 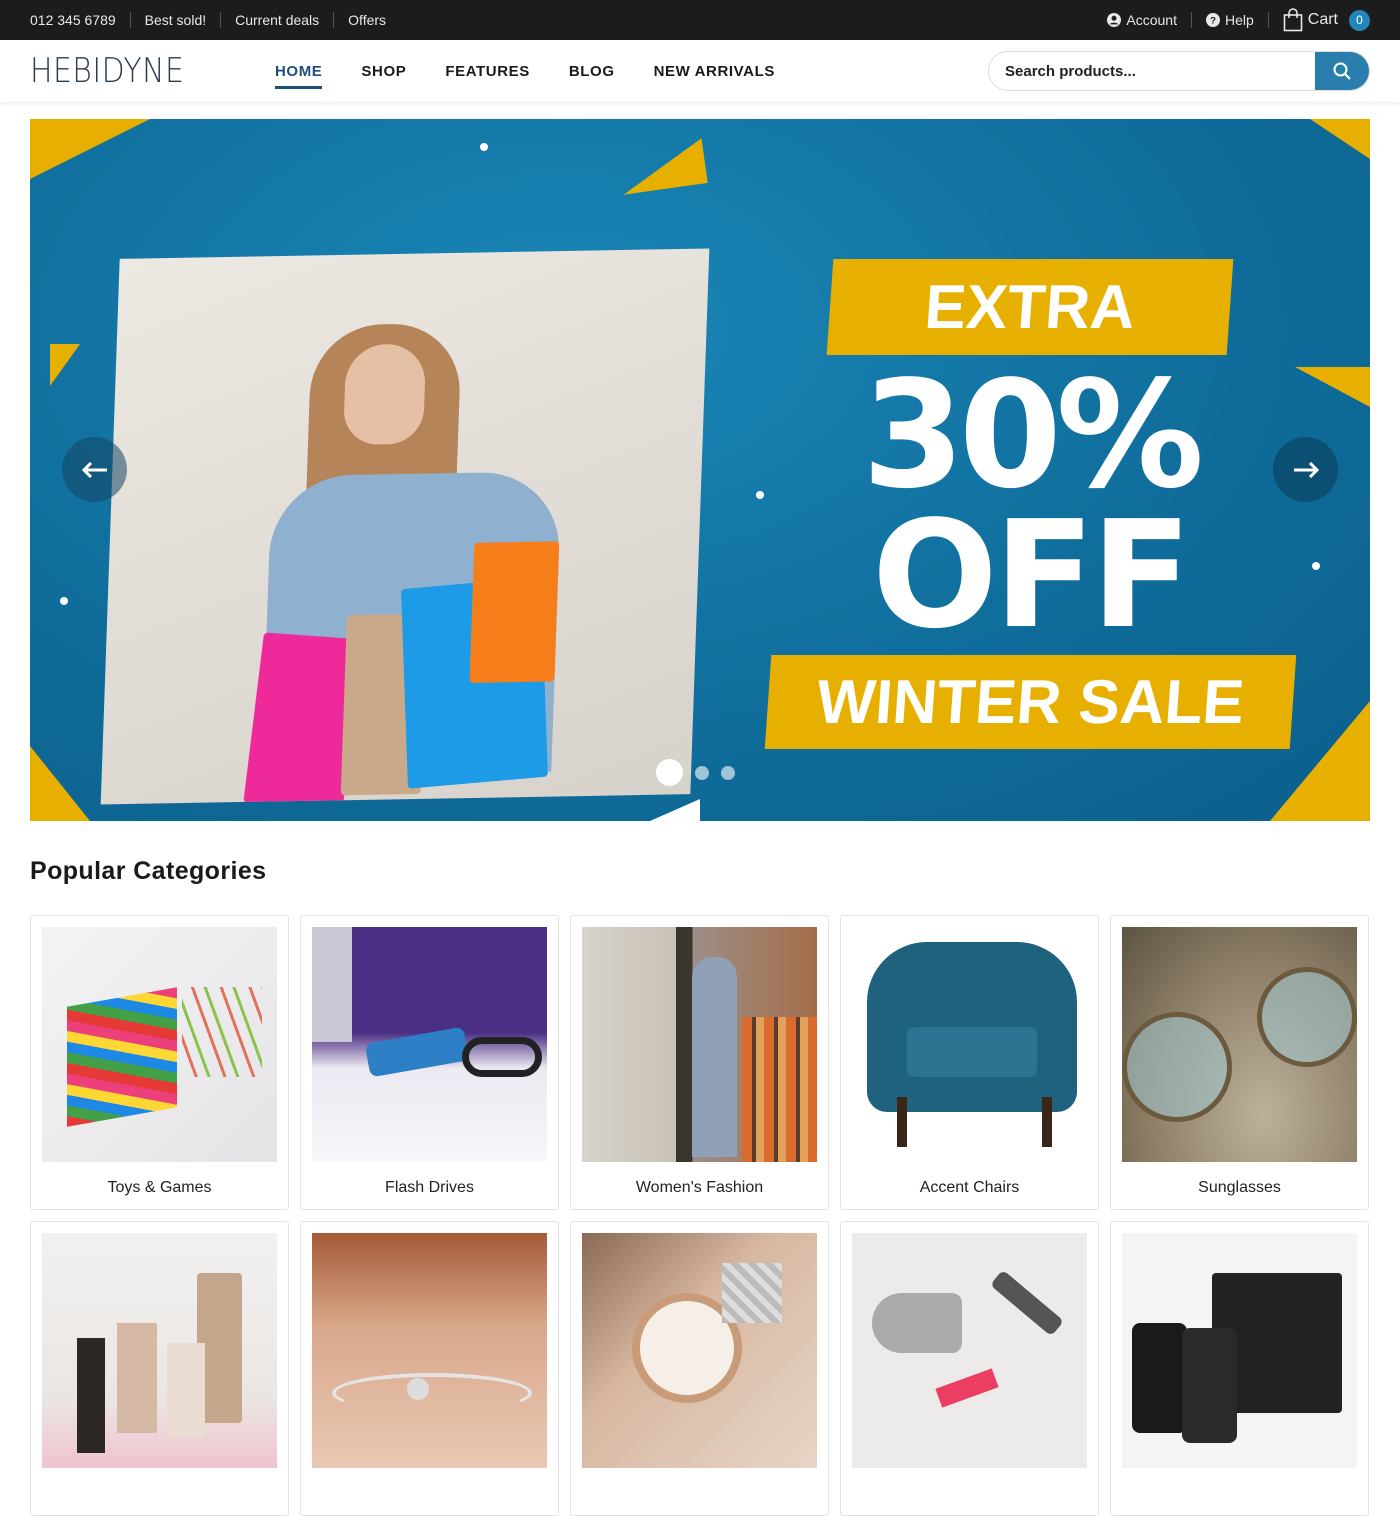 What do you see at coordinates (1032, 435) in the screenshot?
I see `sale-percent: 30%` at bounding box center [1032, 435].